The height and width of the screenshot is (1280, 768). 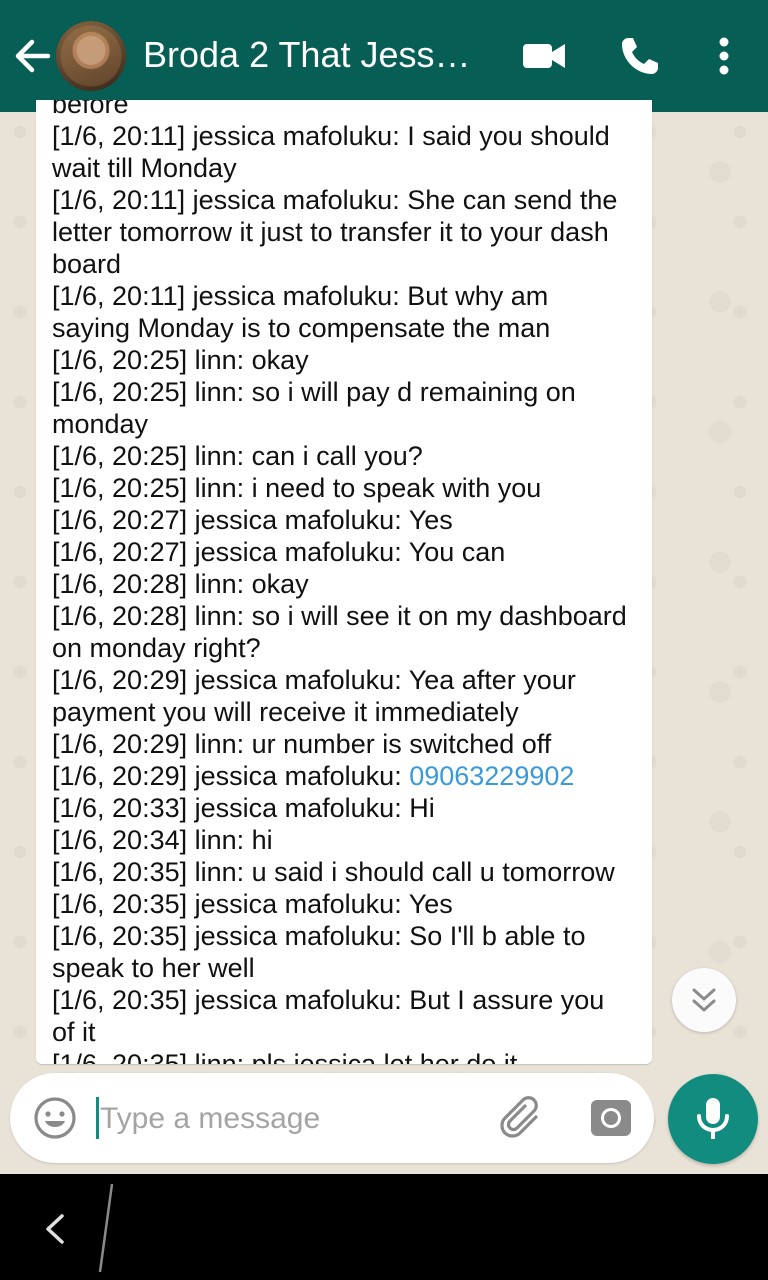 What do you see at coordinates (347, 264) in the screenshot?
I see `message-line: board` at bounding box center [347, 264].